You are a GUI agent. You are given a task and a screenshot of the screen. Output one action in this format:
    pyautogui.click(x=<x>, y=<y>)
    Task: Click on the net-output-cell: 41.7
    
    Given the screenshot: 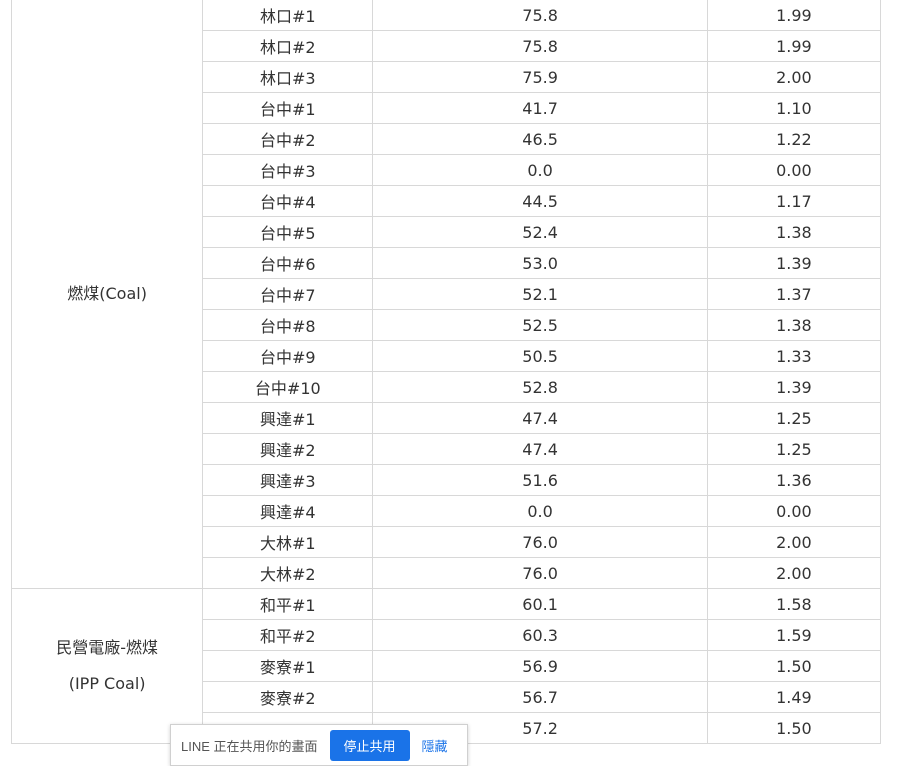 What is the action you would take?
    pyautogui.click(x=540, y=108)
    